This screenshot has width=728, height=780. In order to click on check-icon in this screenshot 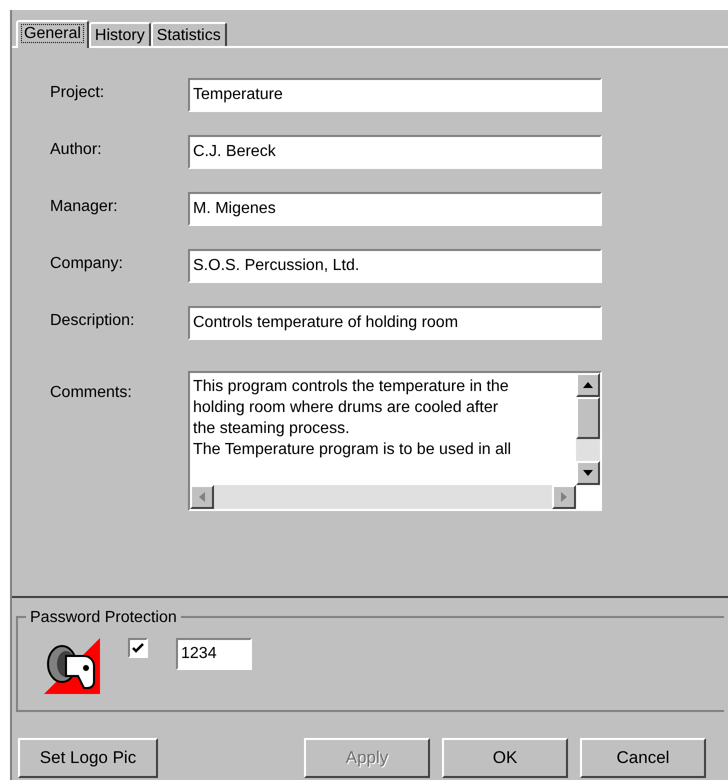, I will do `click(138, 648)`.